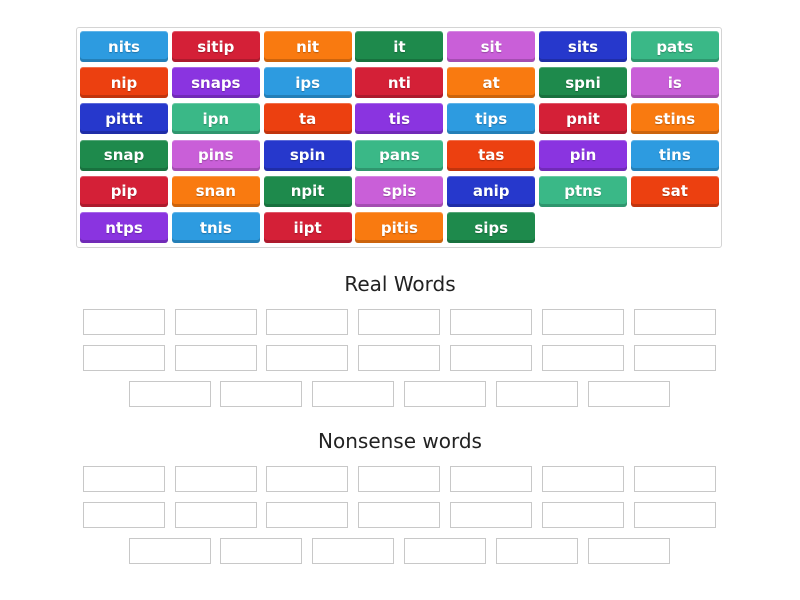 The width and height of the screenshot is (800, 600). I want to click on word-tile: nti, so click(399, 83).